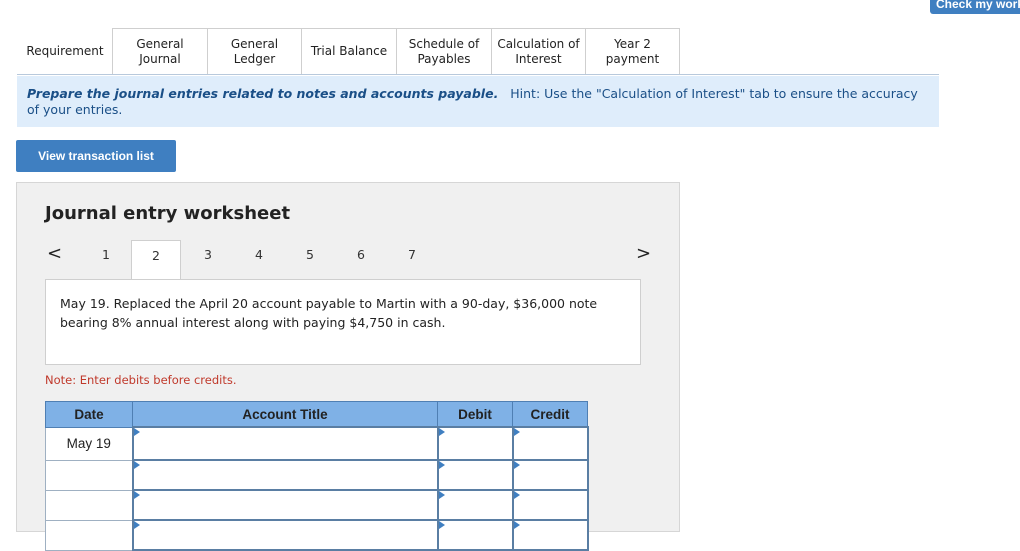 Image resolution: width=1020 pixels, height=551 pixels. What do you see at coordinates (643, 253) in the screenshot?
I see `chevron-right-icon: >` at bounding box center [643, 253].